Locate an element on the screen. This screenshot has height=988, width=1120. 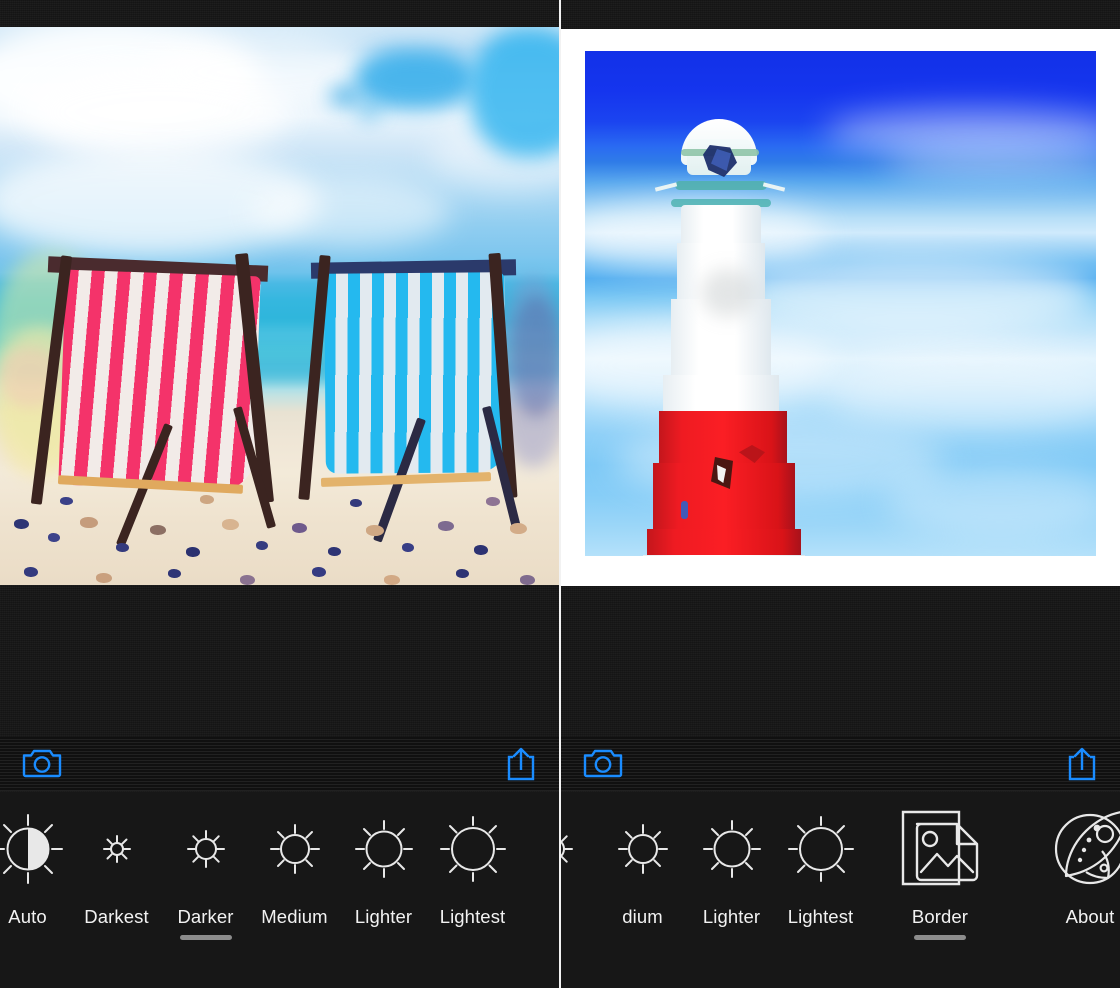
filter-item-auto: Auto is located at coordinates (36, 866).